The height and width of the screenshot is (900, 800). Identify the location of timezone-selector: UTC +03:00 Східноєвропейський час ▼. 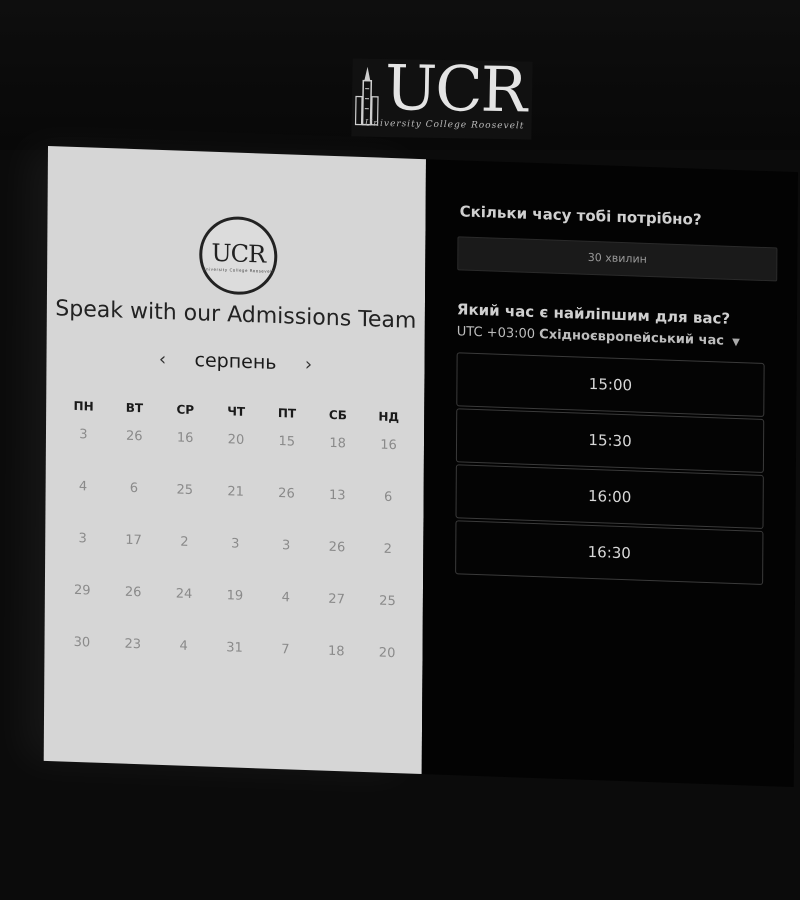
(617, 337).